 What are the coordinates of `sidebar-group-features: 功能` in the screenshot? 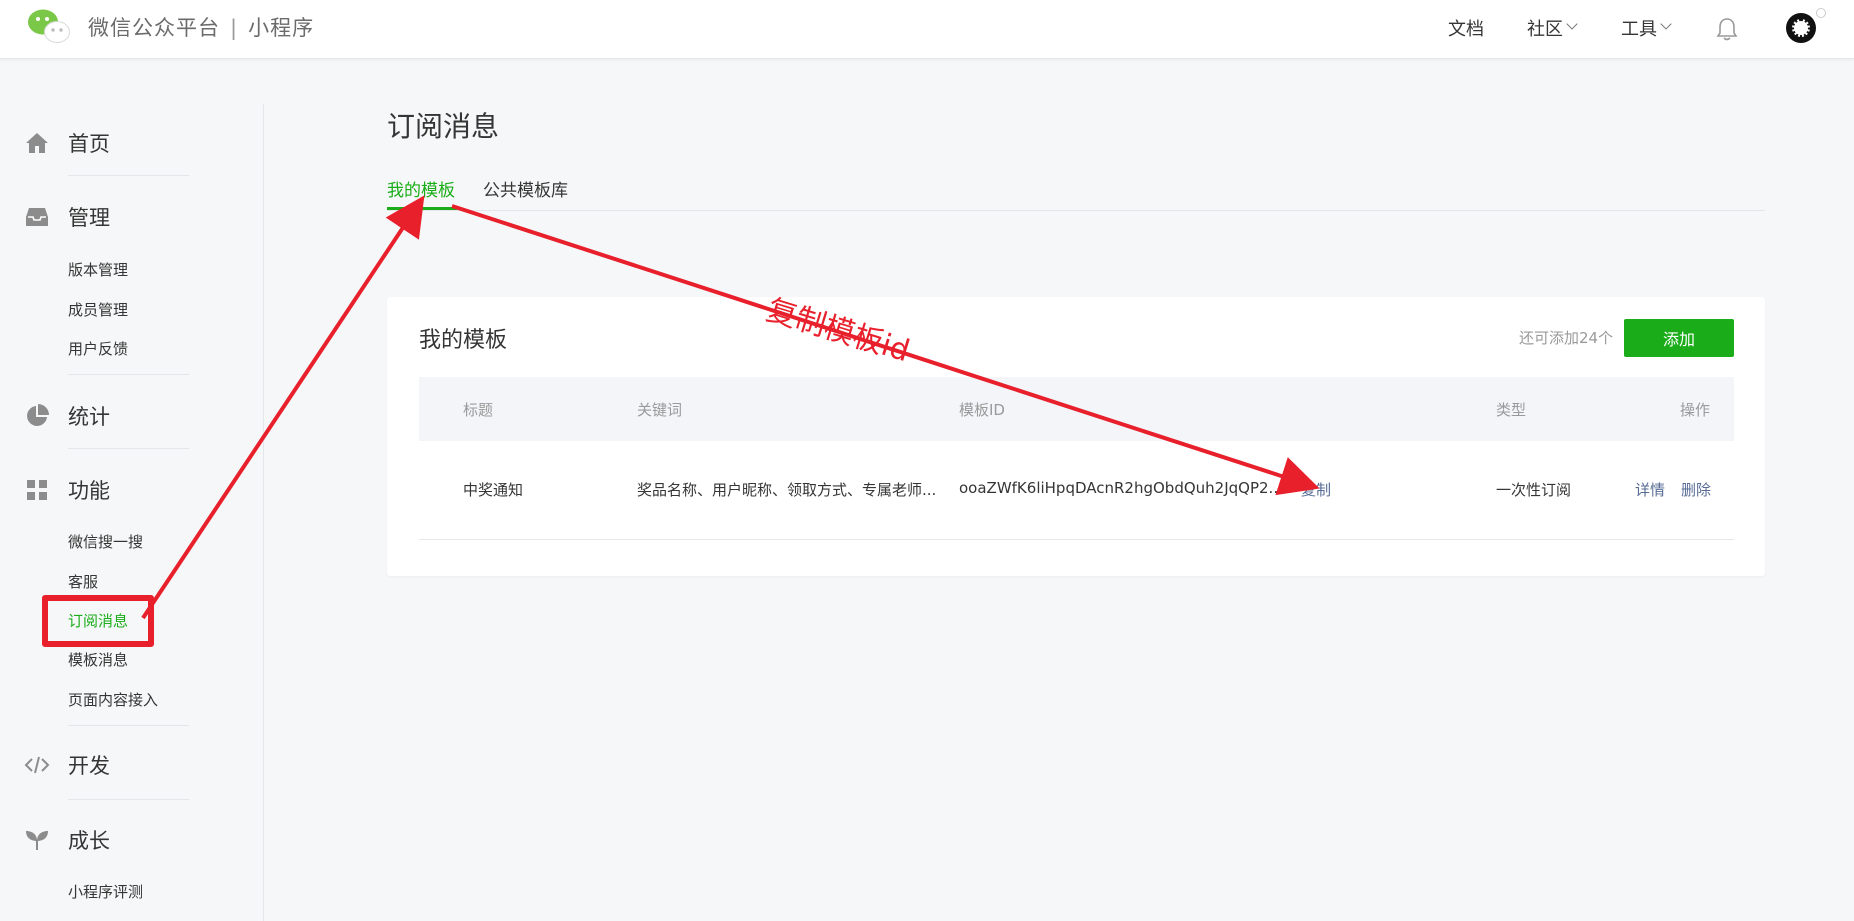 It's located at (67, 490).